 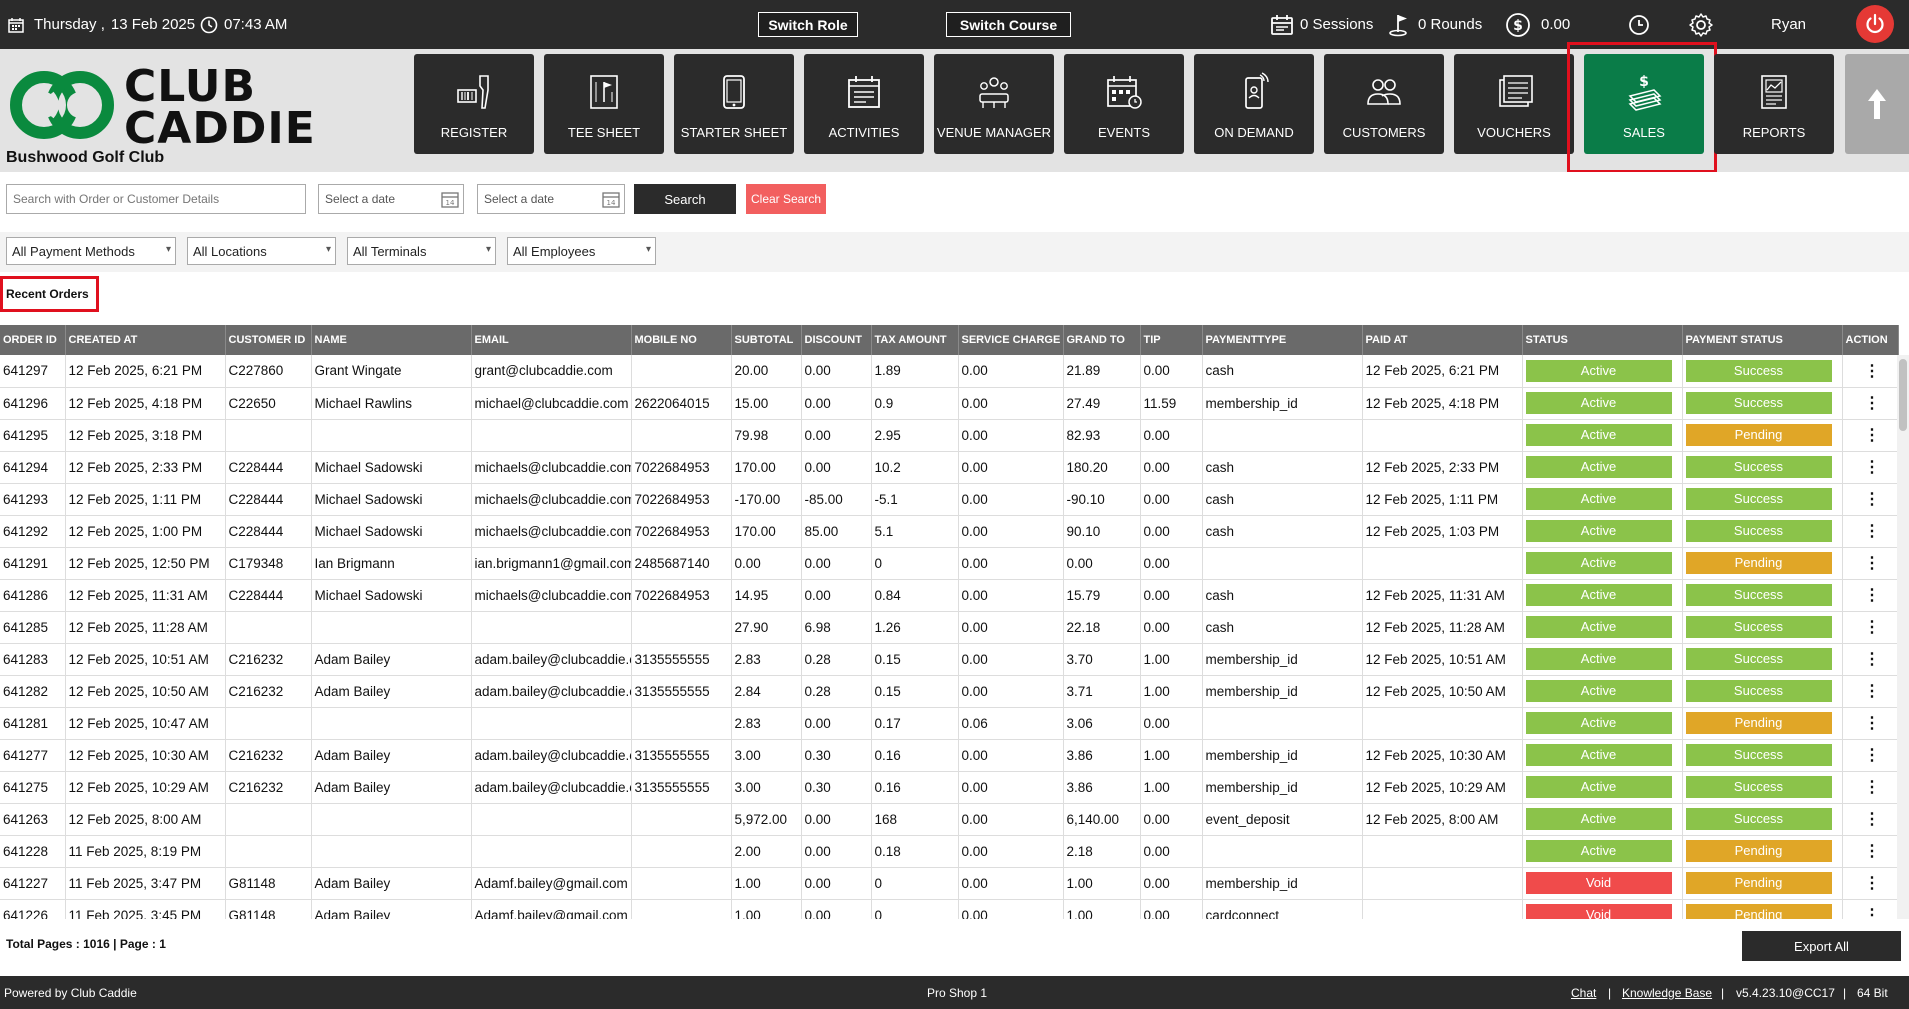 I want to click on col-header-order-id: ORDER ID, so click(x=33, y=340).